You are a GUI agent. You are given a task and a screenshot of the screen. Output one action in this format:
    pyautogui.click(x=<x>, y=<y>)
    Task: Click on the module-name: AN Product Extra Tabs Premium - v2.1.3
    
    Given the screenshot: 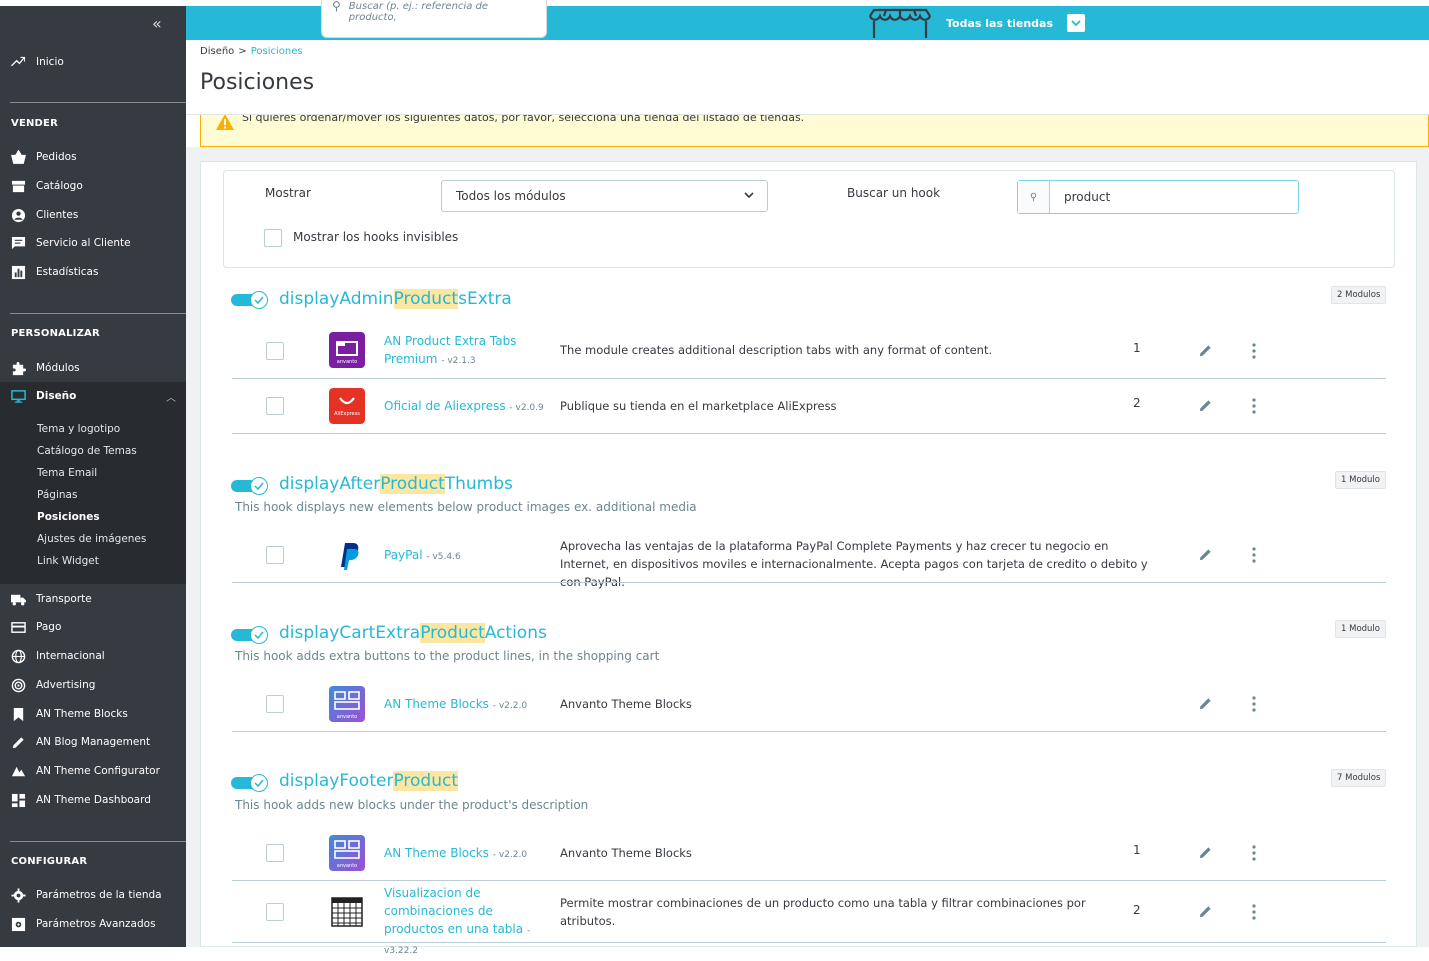 What is the action you would take?
    pyautogui.click(x=466, y=351)
    